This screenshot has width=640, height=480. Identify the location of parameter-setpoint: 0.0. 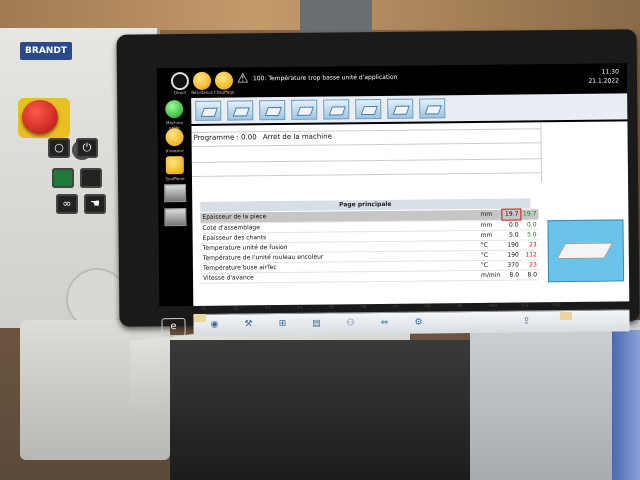
(511, 224).